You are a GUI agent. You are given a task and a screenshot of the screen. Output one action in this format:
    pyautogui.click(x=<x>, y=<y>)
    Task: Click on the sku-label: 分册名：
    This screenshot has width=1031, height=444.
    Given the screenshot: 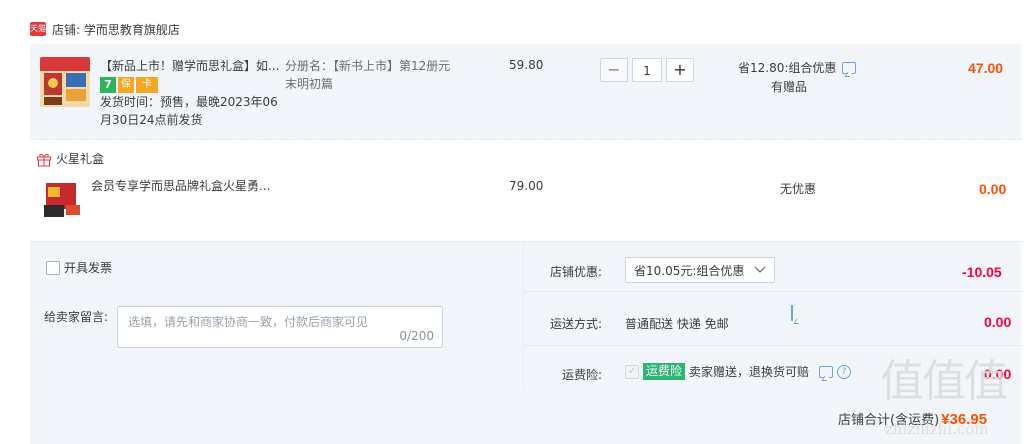 What is the action you would take?
    pyautogui.click(x=309, y=66)
    